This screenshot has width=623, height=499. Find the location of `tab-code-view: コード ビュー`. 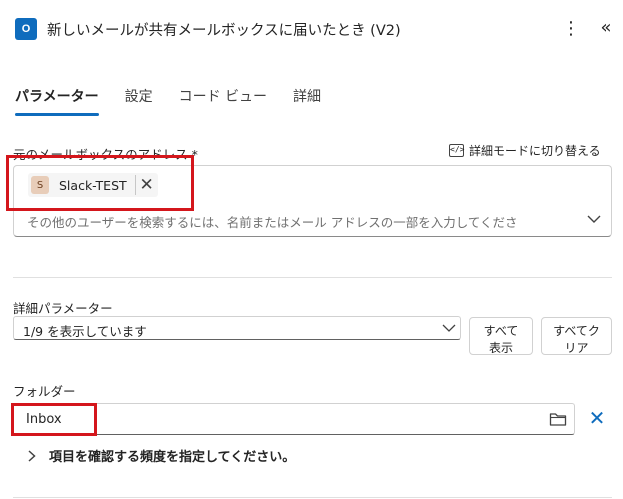

tab-code-view: コード ビュー is located at coordinates (223, 100).